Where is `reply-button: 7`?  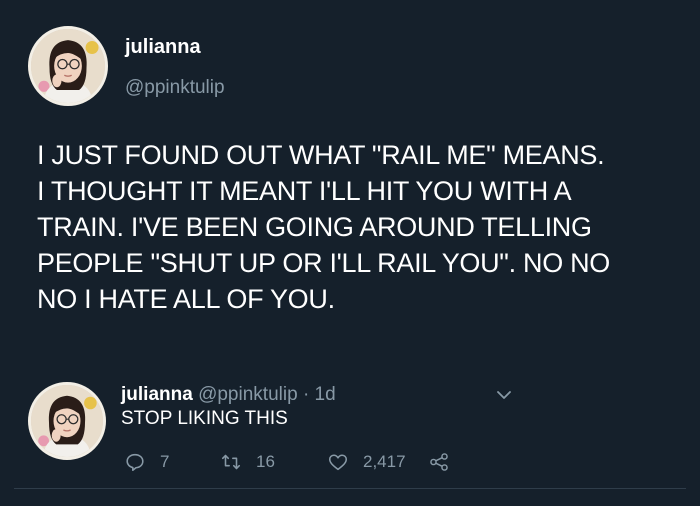
reply-button: 7 is located at coordinates (146, 462).